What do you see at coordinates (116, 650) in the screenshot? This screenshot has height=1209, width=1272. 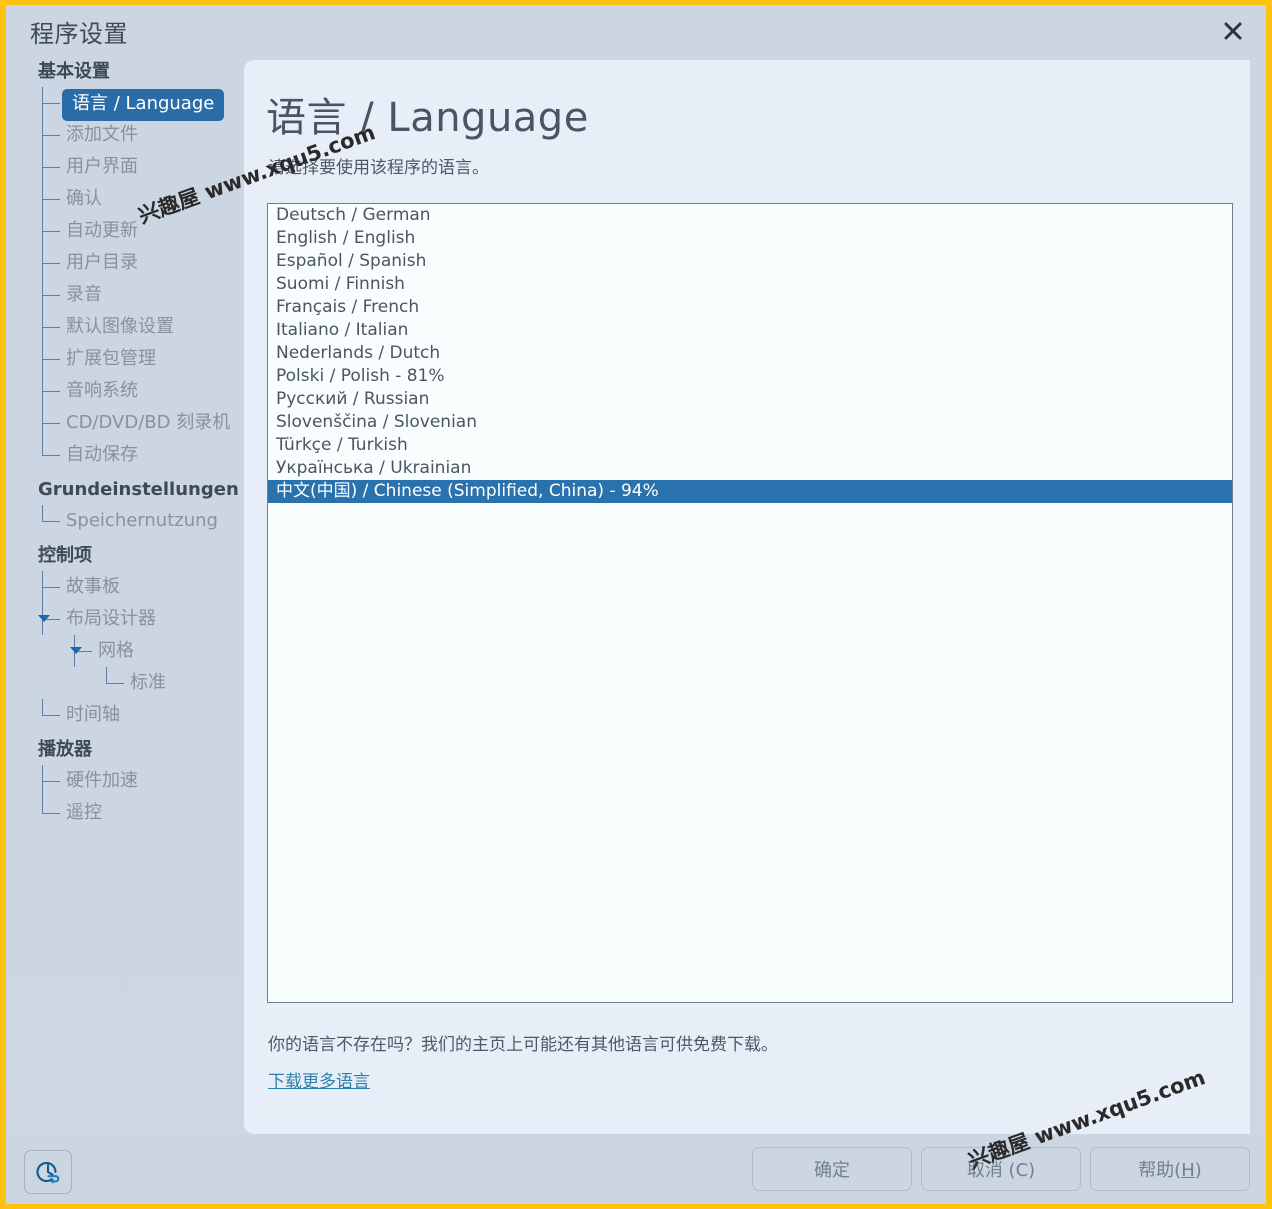 I see `sidebar-item-label: 网格` at bounding box center [116, 650].